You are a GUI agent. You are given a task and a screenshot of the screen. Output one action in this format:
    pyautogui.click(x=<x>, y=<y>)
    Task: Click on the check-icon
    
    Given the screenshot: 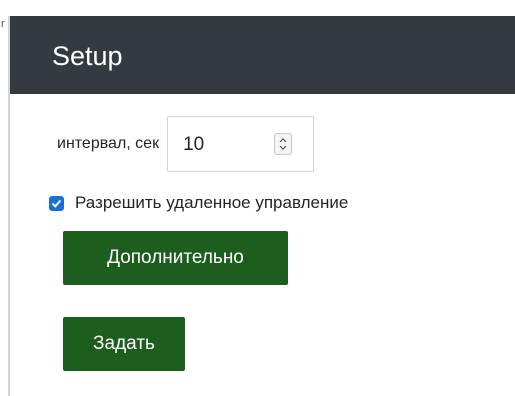 What is the action you would take?
    pyautogui.click(x=56, y=203)
    